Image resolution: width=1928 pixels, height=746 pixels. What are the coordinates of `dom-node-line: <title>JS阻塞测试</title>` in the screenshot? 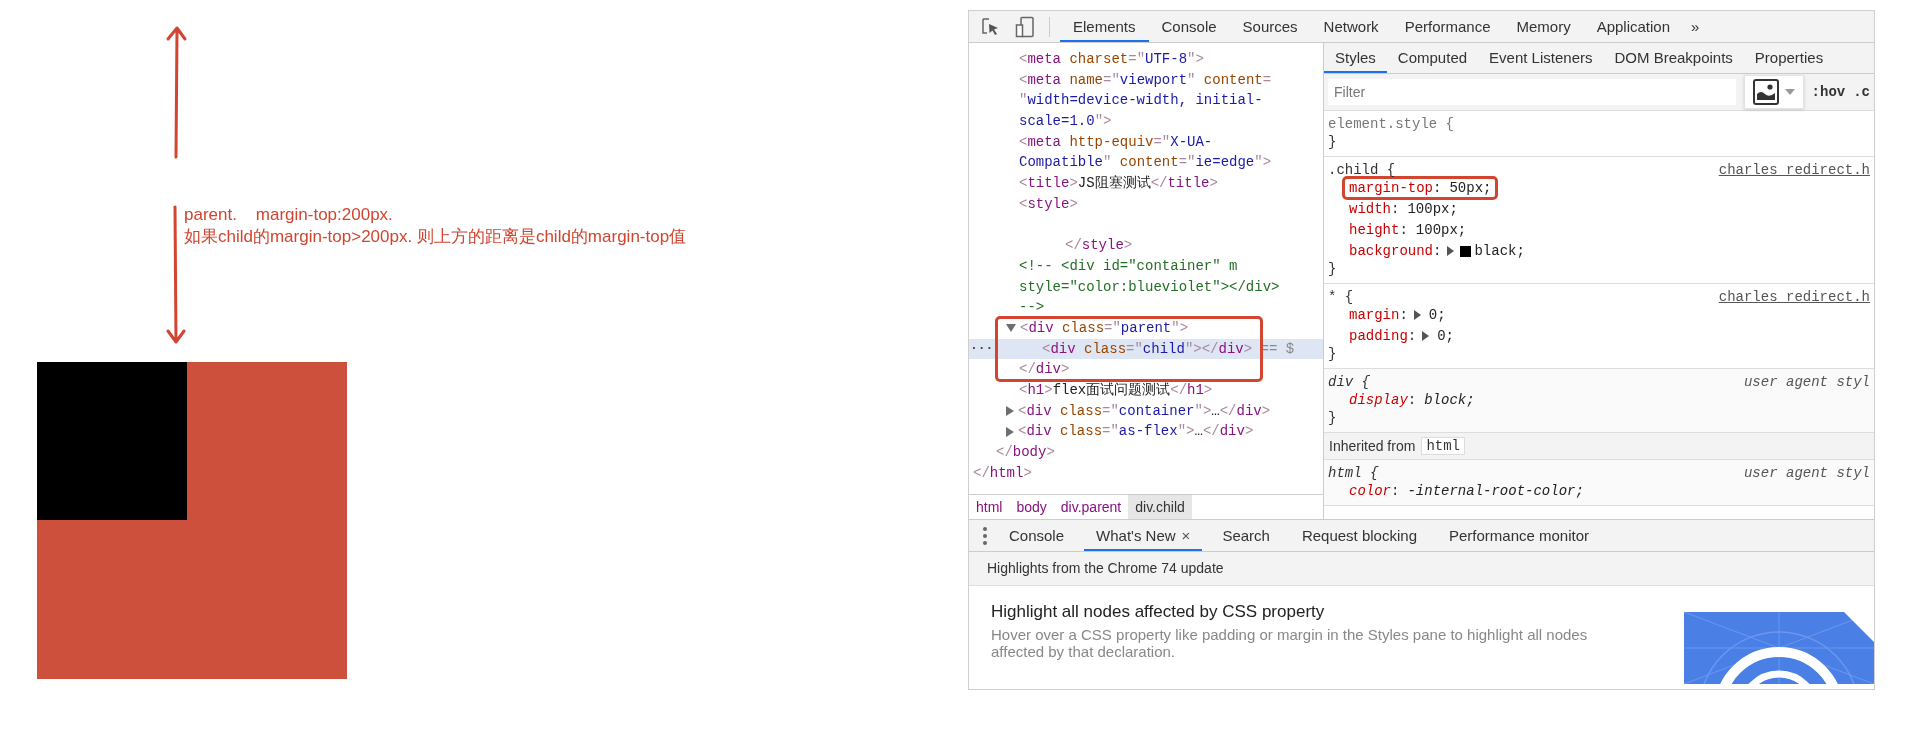 It's located at (1146, 183).